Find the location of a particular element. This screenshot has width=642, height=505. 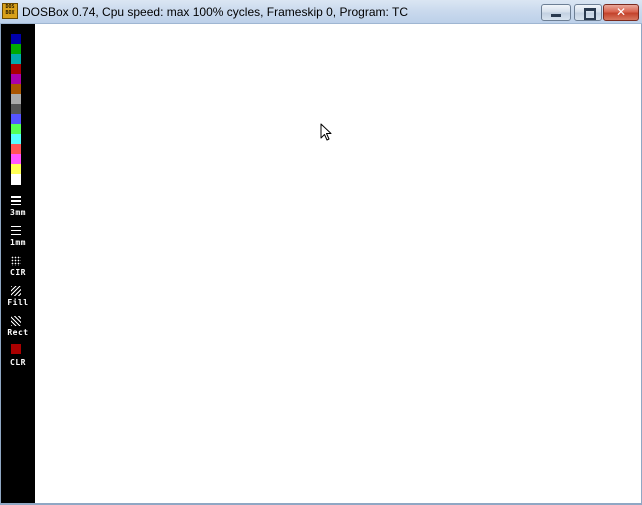

minimize-icon is located at coordinates (556, 15).